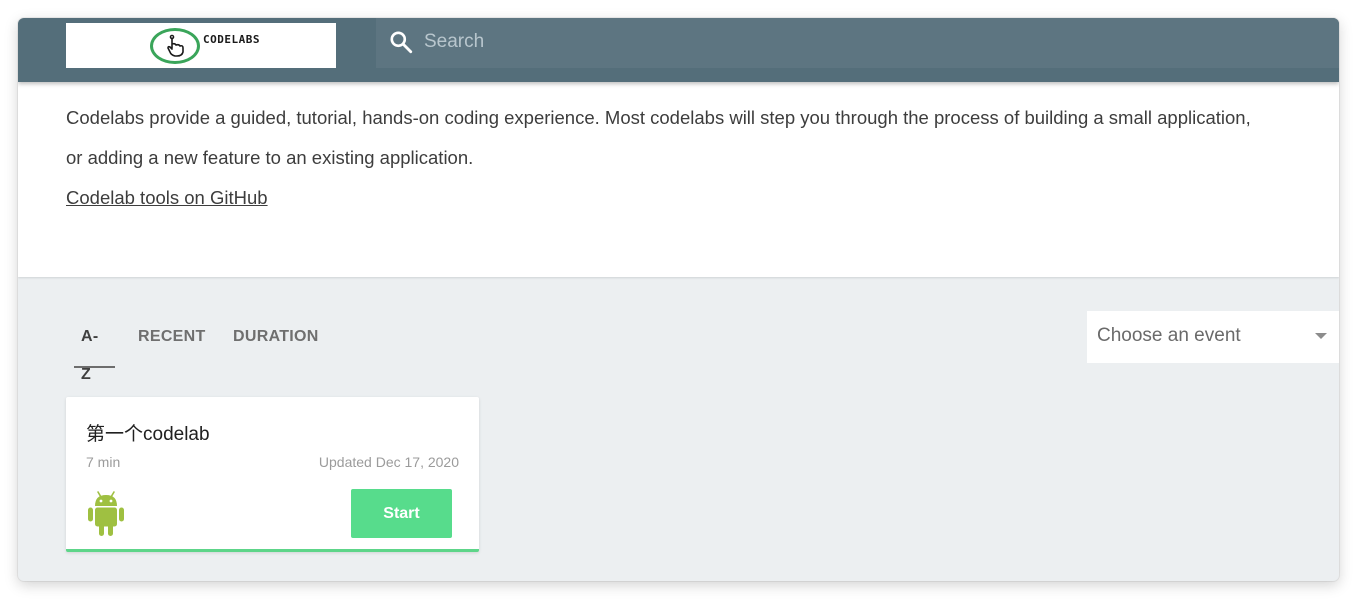 This screenshot has width=1357, height=599. What do you see at coordinates (175, 45) in the screenshot?
I see `pointer-hand-icon` at bounding box center [175, 45].